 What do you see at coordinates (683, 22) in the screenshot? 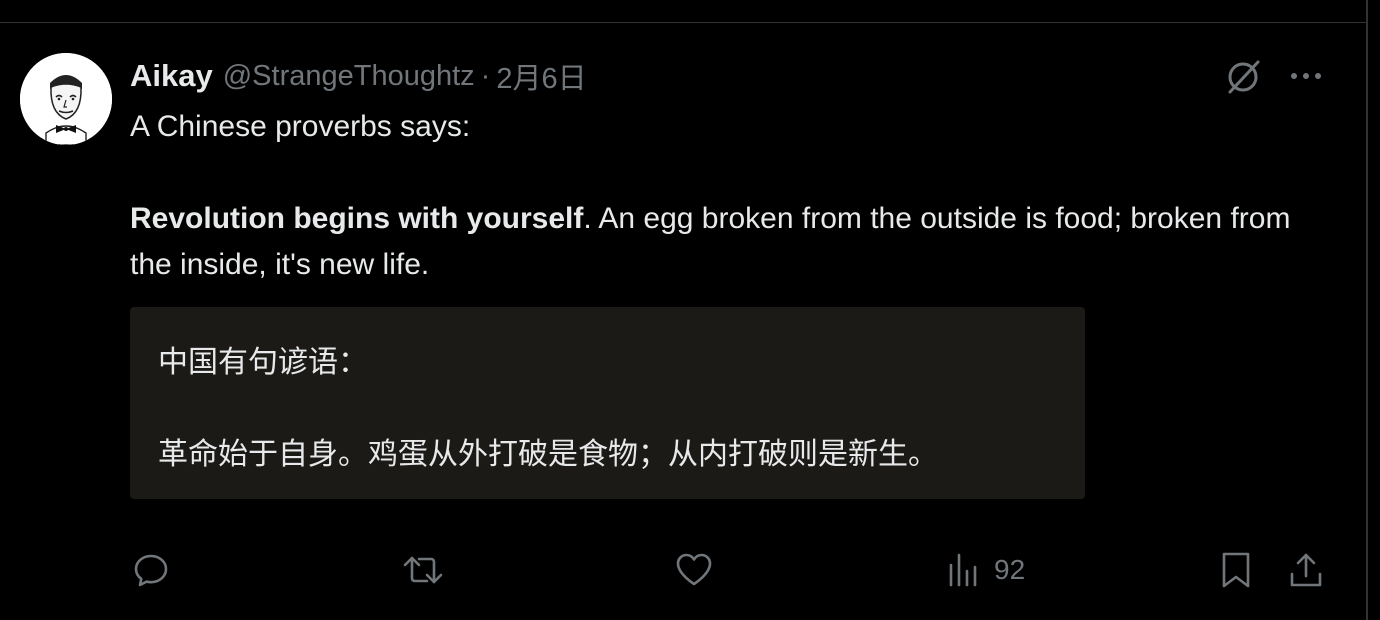
I see `top-divider` at bounding box center [683, 22].